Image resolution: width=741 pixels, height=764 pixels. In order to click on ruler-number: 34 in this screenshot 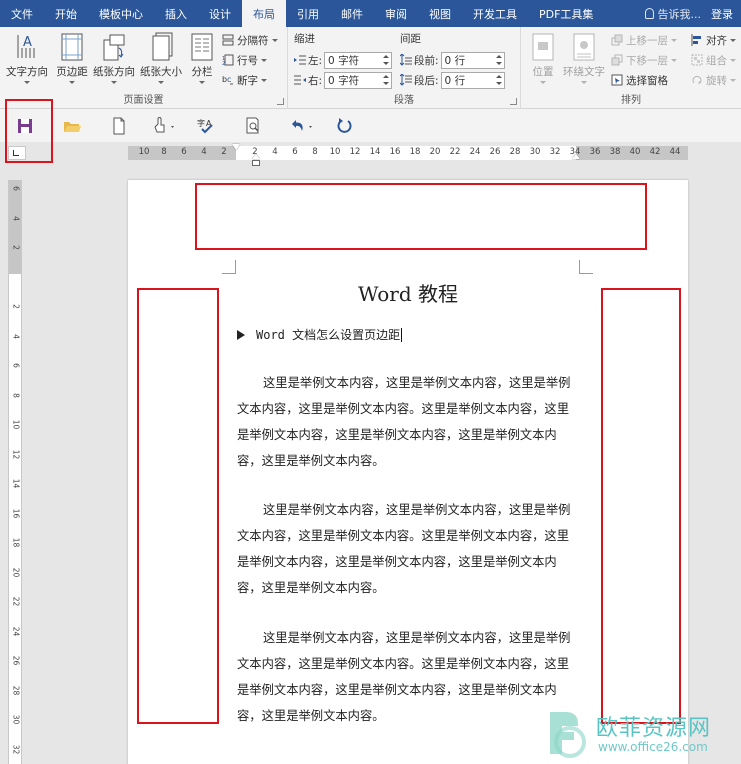, I will do `click(575, 152)`.